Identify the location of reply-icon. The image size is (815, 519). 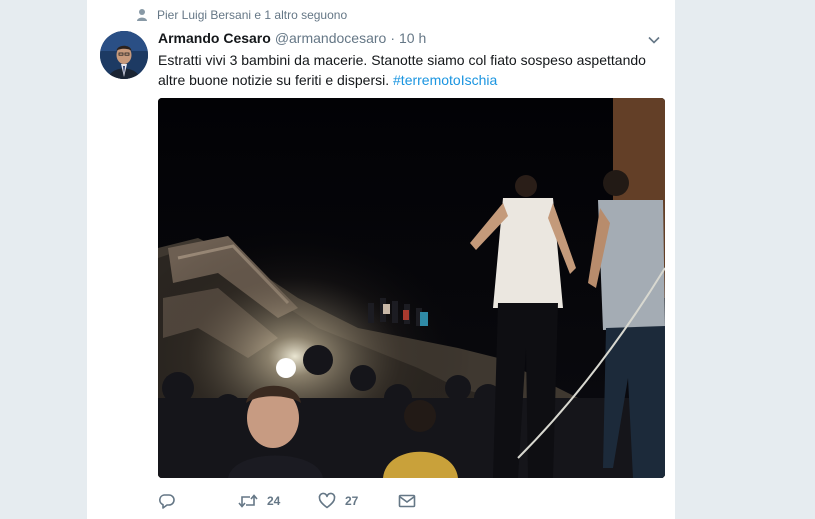
(167, 501).